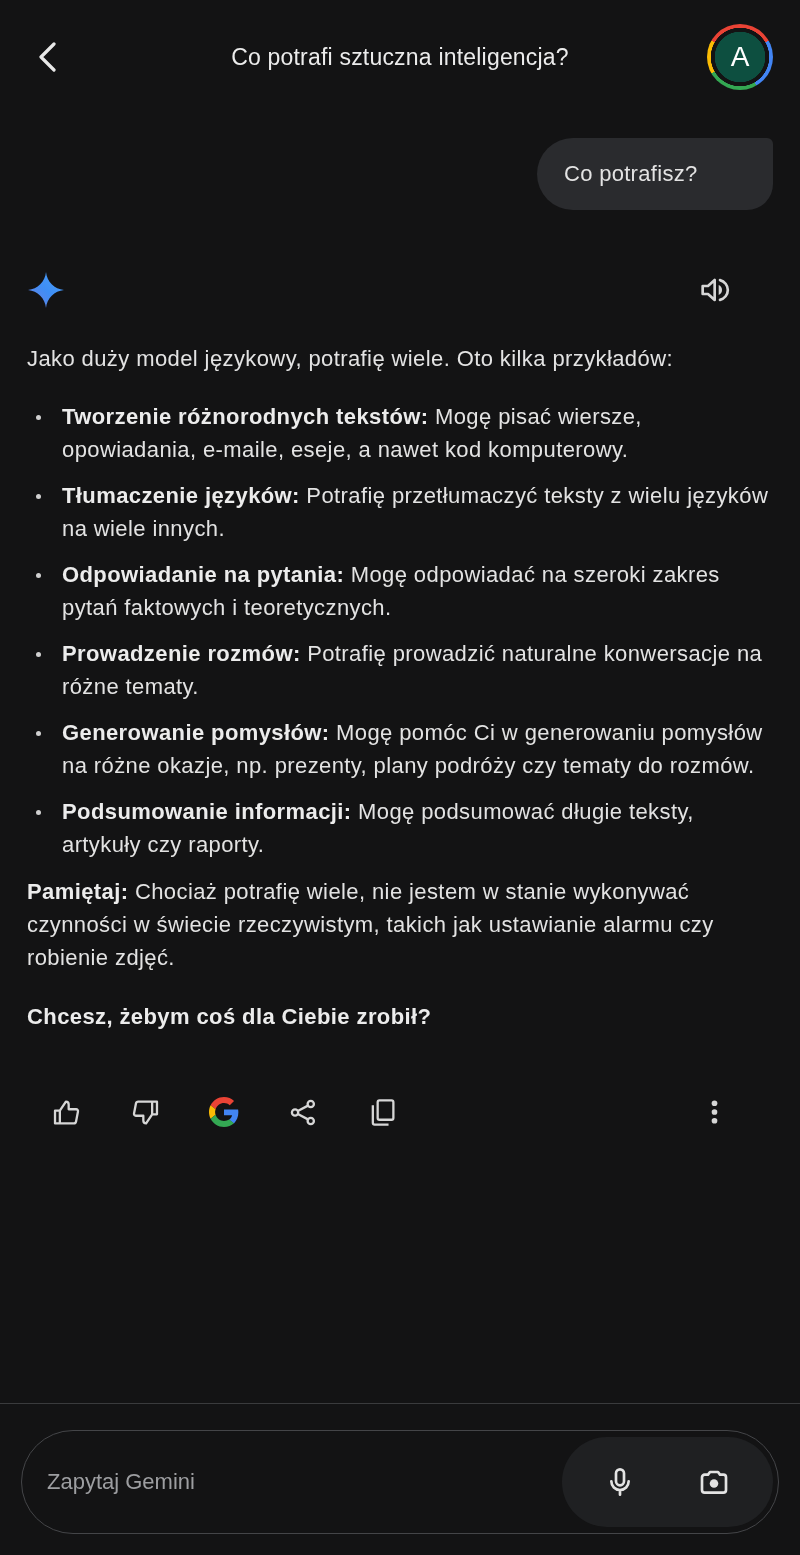 This screenshot has width=800, height=1555. Describe the element at coordinates (371, 925) in the screenshot. I see `response-note: Pamiętaj: Chociaż potrafię wiele, nie jestem w stanie wykonywać czynności w świecie rzeczywistym, takich jak ustawianie alarmu czy robienie zdjęć.` at that location.